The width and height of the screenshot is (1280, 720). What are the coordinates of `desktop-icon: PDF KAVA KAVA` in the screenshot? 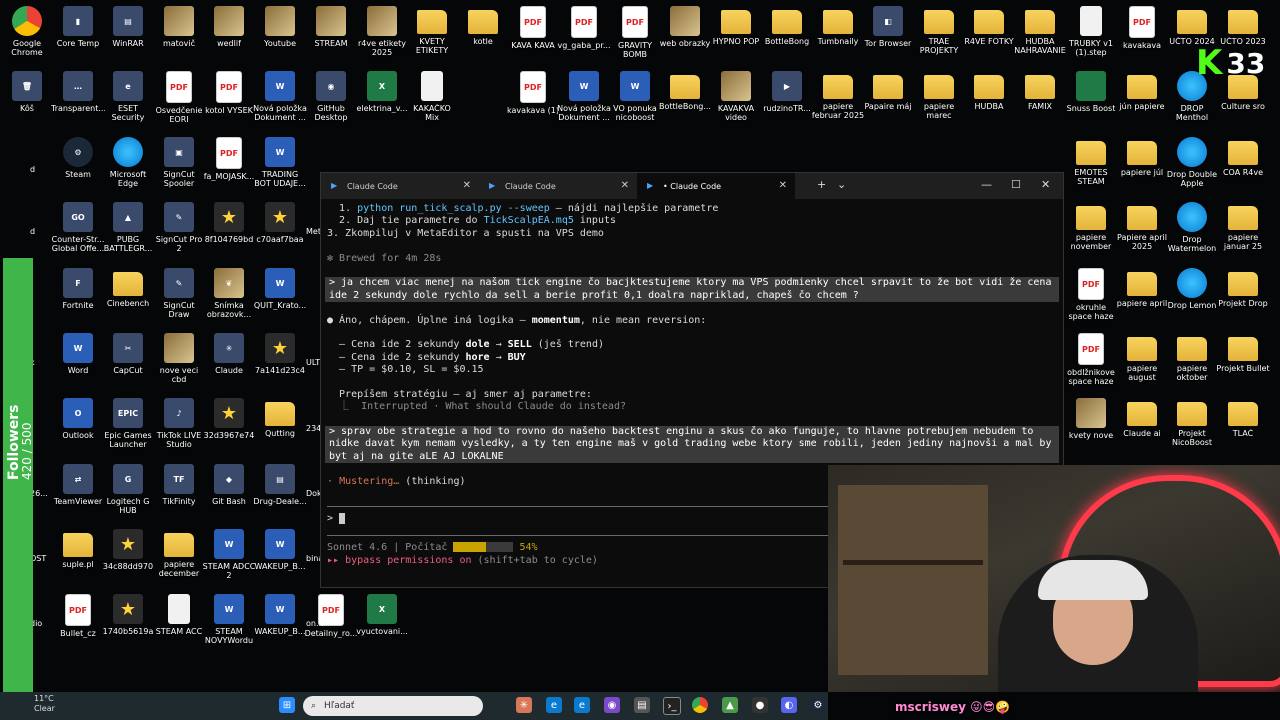 It's located at (533, 32).